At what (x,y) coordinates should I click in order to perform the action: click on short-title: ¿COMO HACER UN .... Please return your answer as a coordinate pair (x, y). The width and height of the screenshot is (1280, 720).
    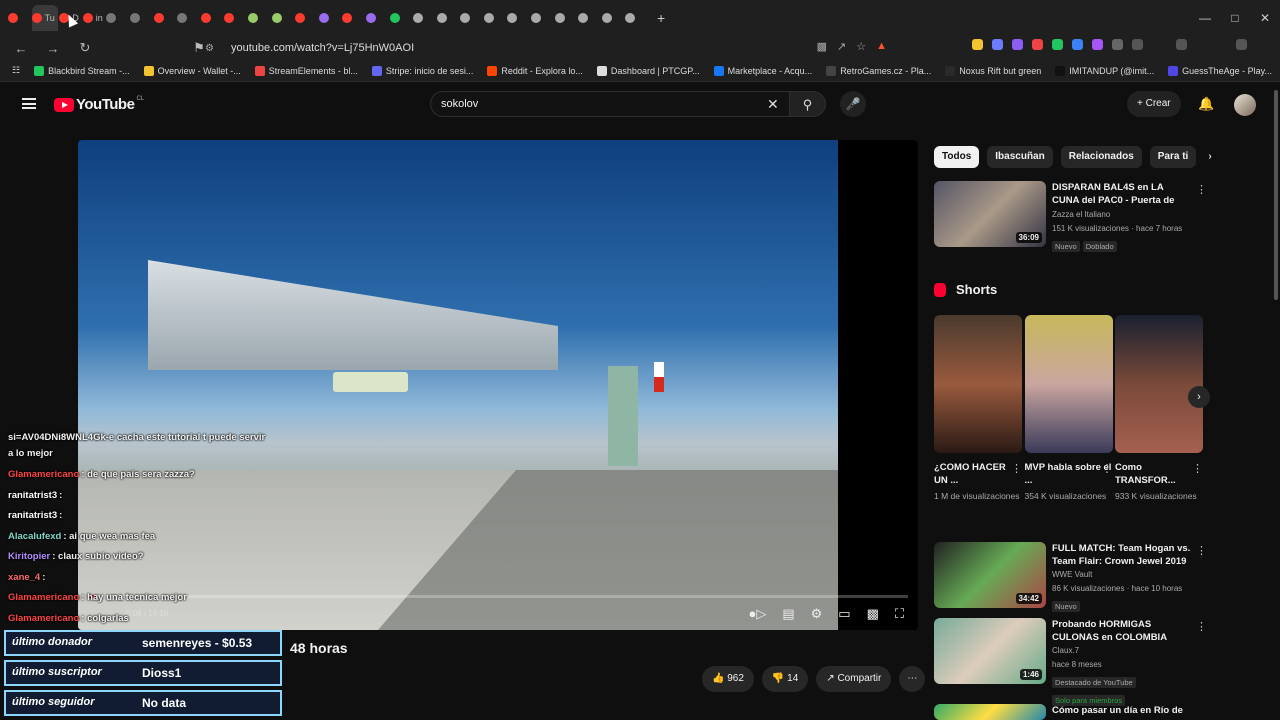
    Looking at the image, I should click on (978, 474).